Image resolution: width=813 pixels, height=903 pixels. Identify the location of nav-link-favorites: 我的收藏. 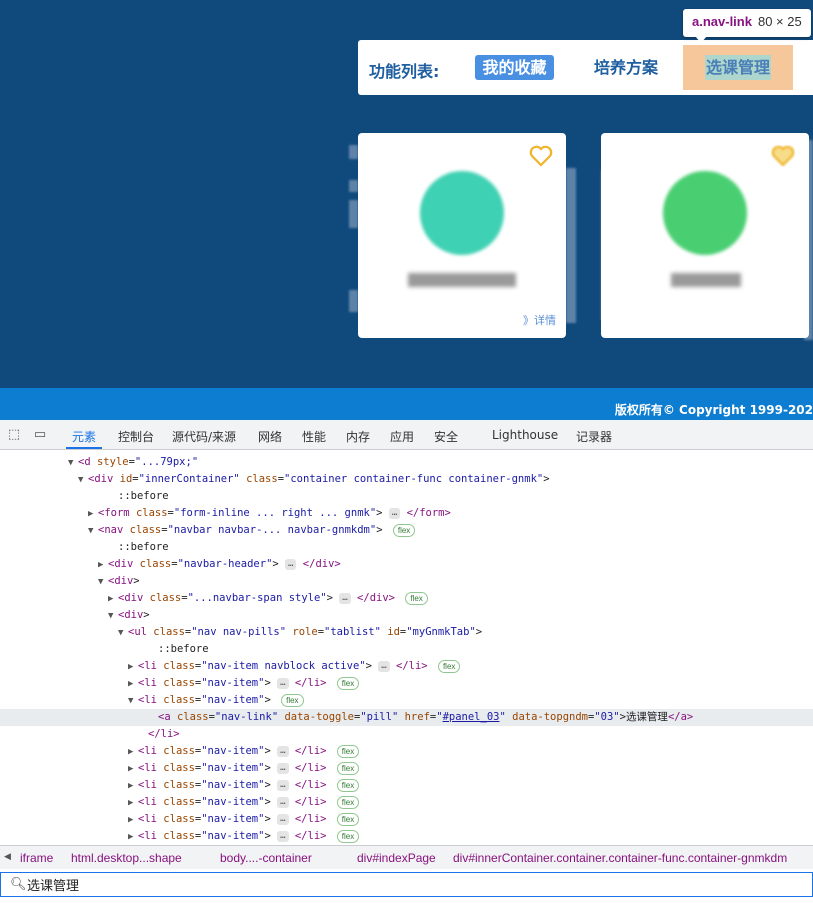
(514, 67).